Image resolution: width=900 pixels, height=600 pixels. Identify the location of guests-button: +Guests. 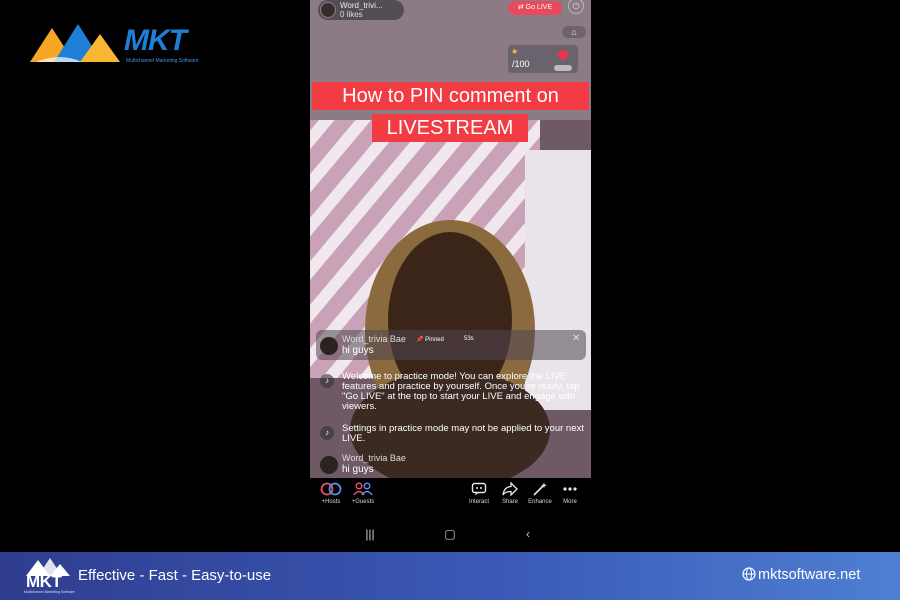
(363, 493).